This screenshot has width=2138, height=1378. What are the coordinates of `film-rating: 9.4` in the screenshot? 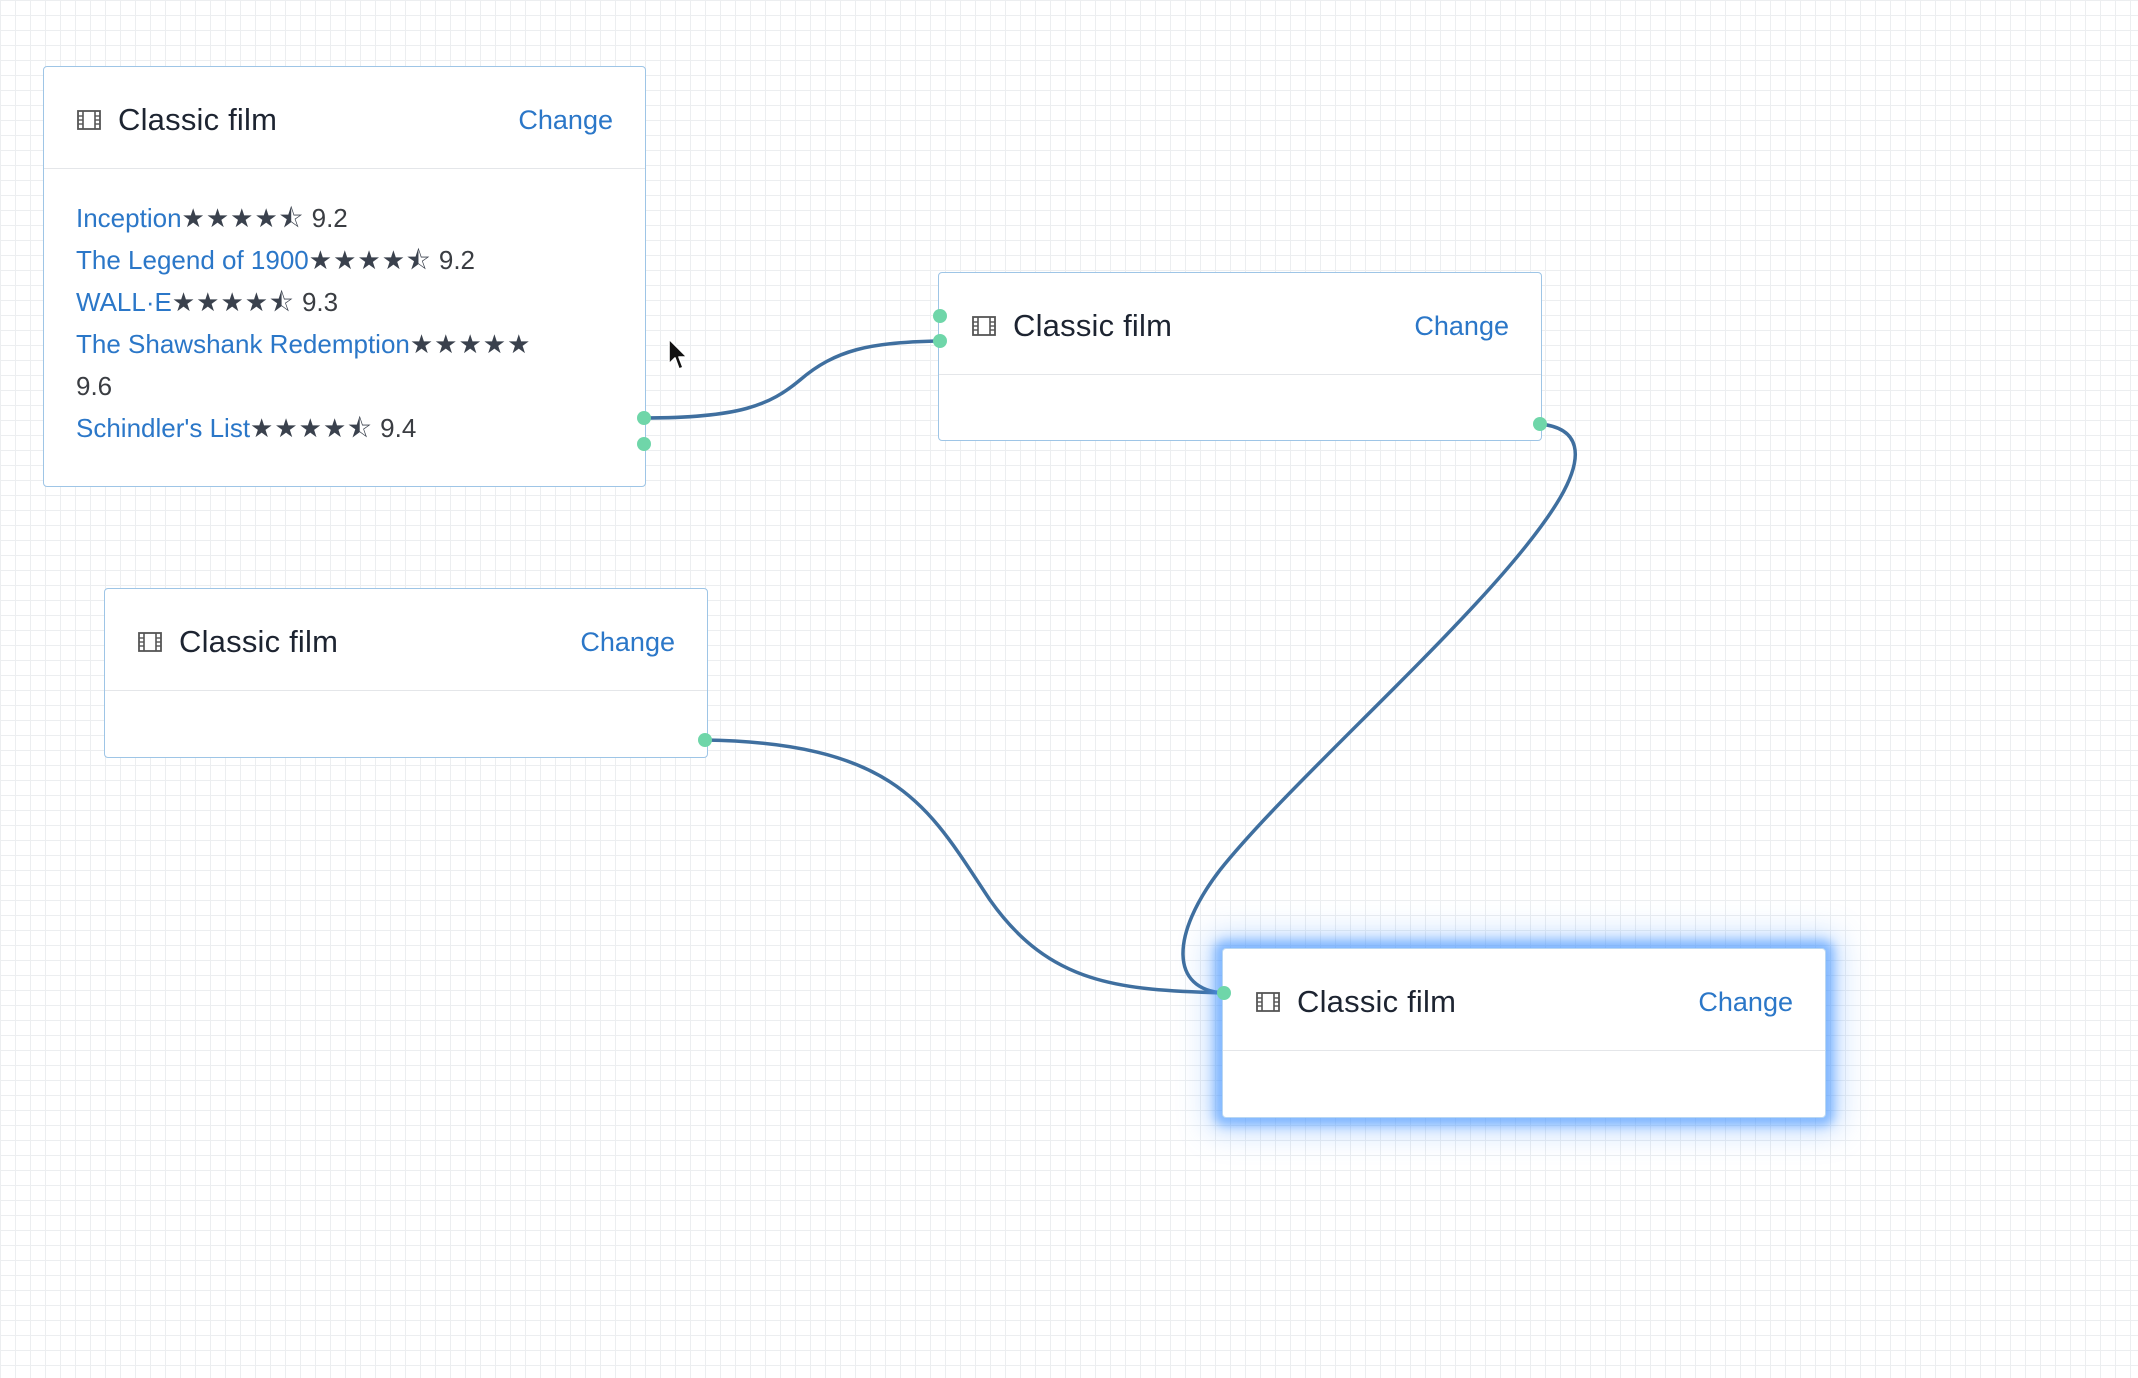 It's located at (398, 428).